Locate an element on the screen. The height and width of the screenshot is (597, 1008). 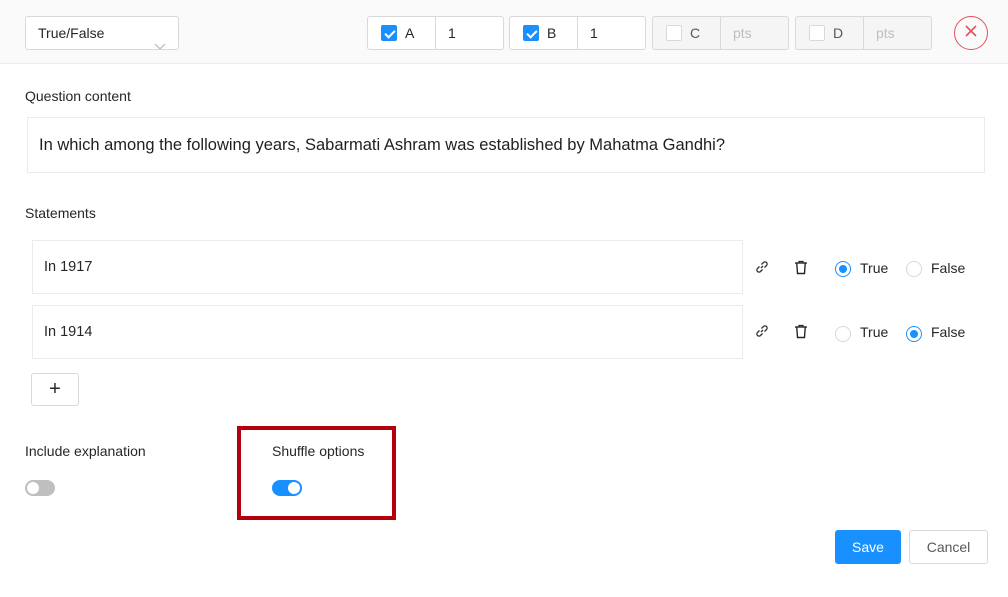
statement-2-false-radio is located at coordinates (914, 334).